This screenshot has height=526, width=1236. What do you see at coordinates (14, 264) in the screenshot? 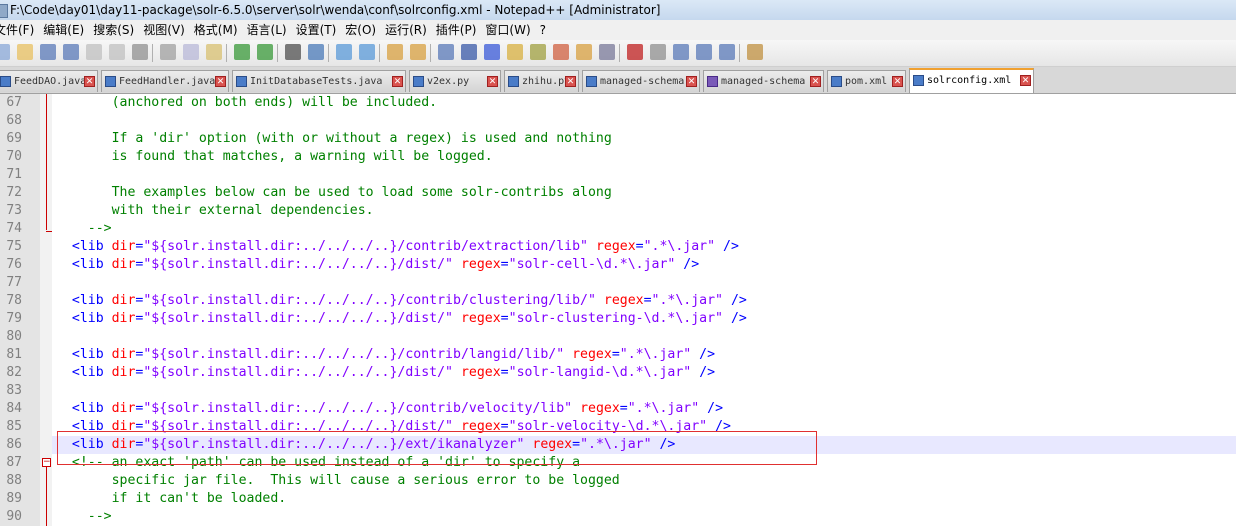
I see `line-number: 76` at bounding box center [14, 264].